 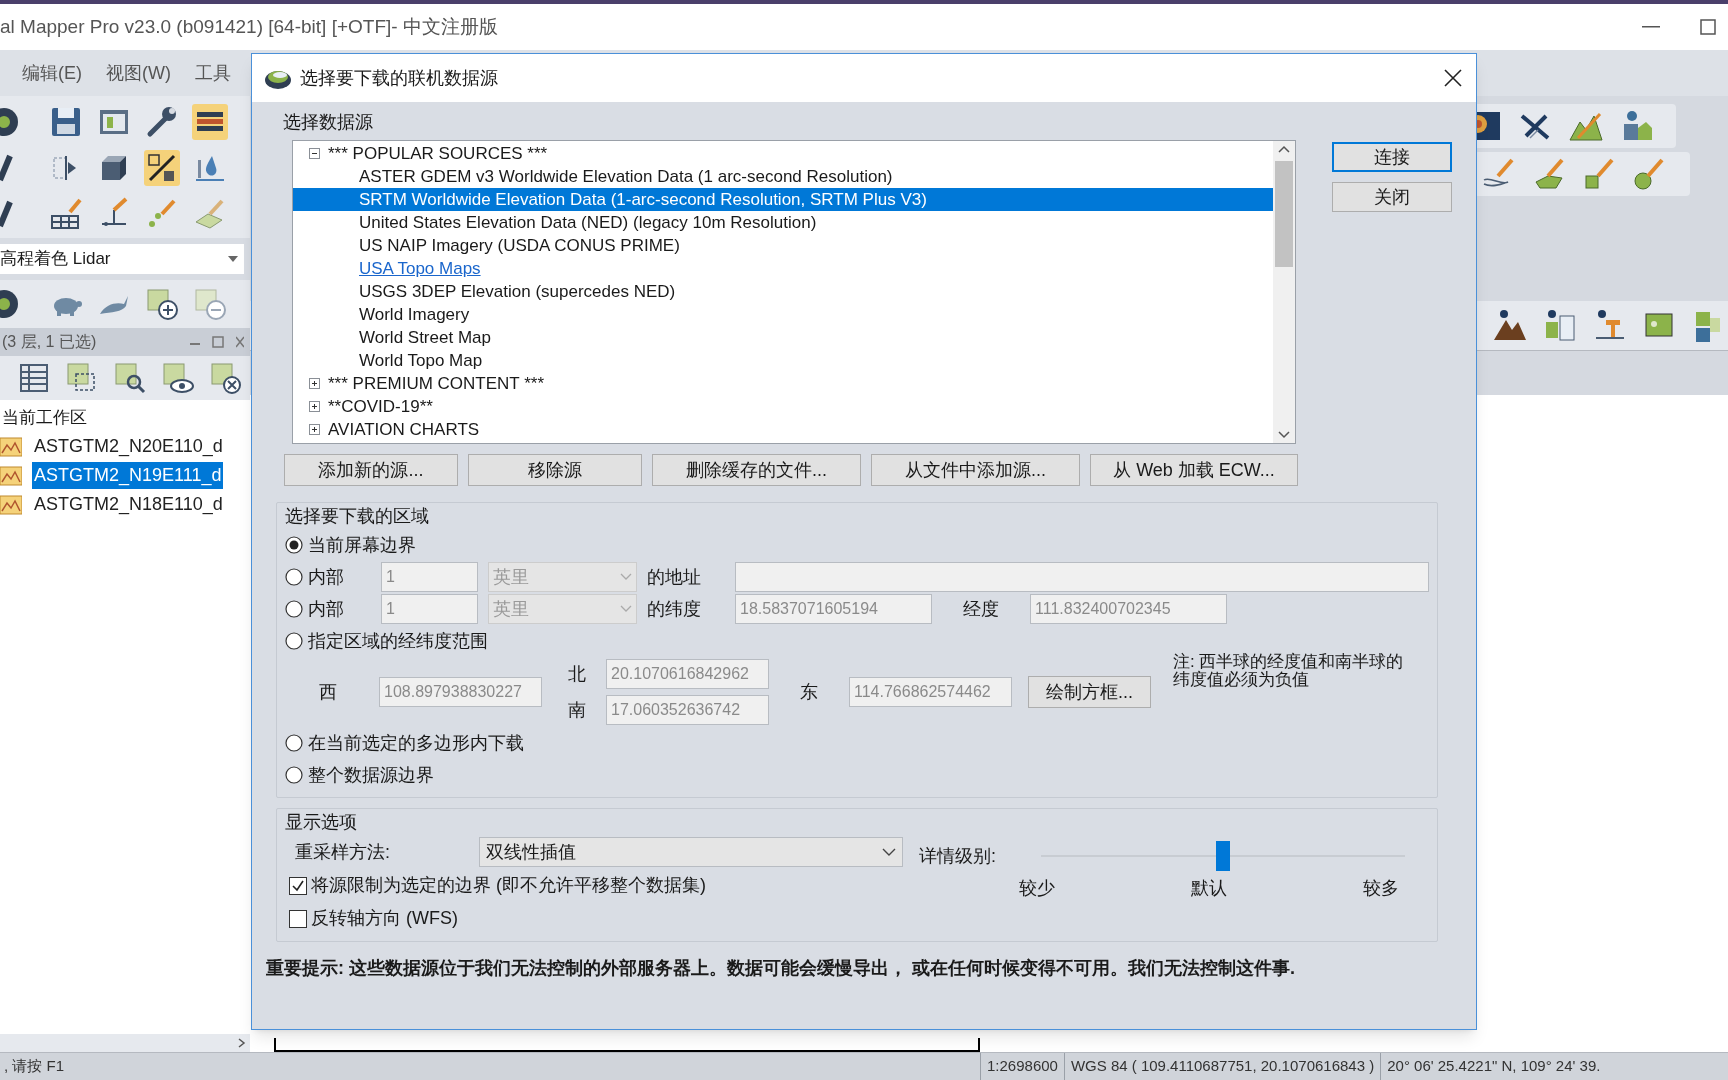 What do you see at coordinates (674, 609) in the screenshot?
I see `field-label: 的纬度` at bounding box center [674, 609].